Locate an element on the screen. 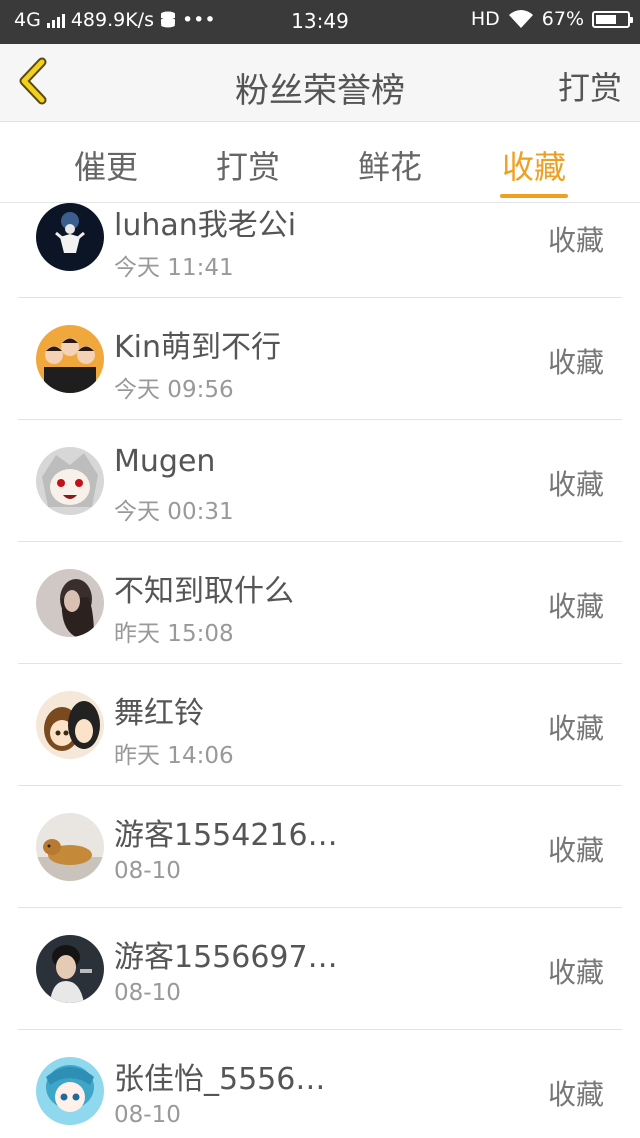  list-item: Kin萌到不行 今天 09:56 收藏 is located at coordinates (320, 359).